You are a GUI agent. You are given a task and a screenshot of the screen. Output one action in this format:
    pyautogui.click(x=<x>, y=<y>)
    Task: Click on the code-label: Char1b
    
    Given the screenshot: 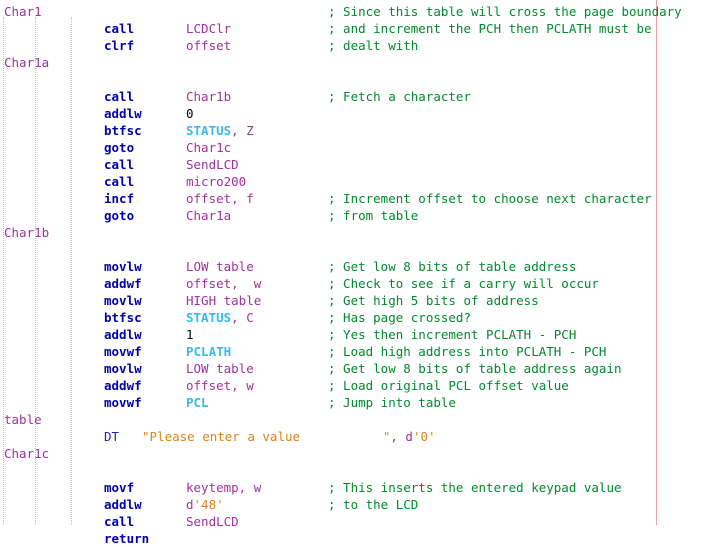 What is the action you would take?
    pyautogui.click(x=26, y=232)
    